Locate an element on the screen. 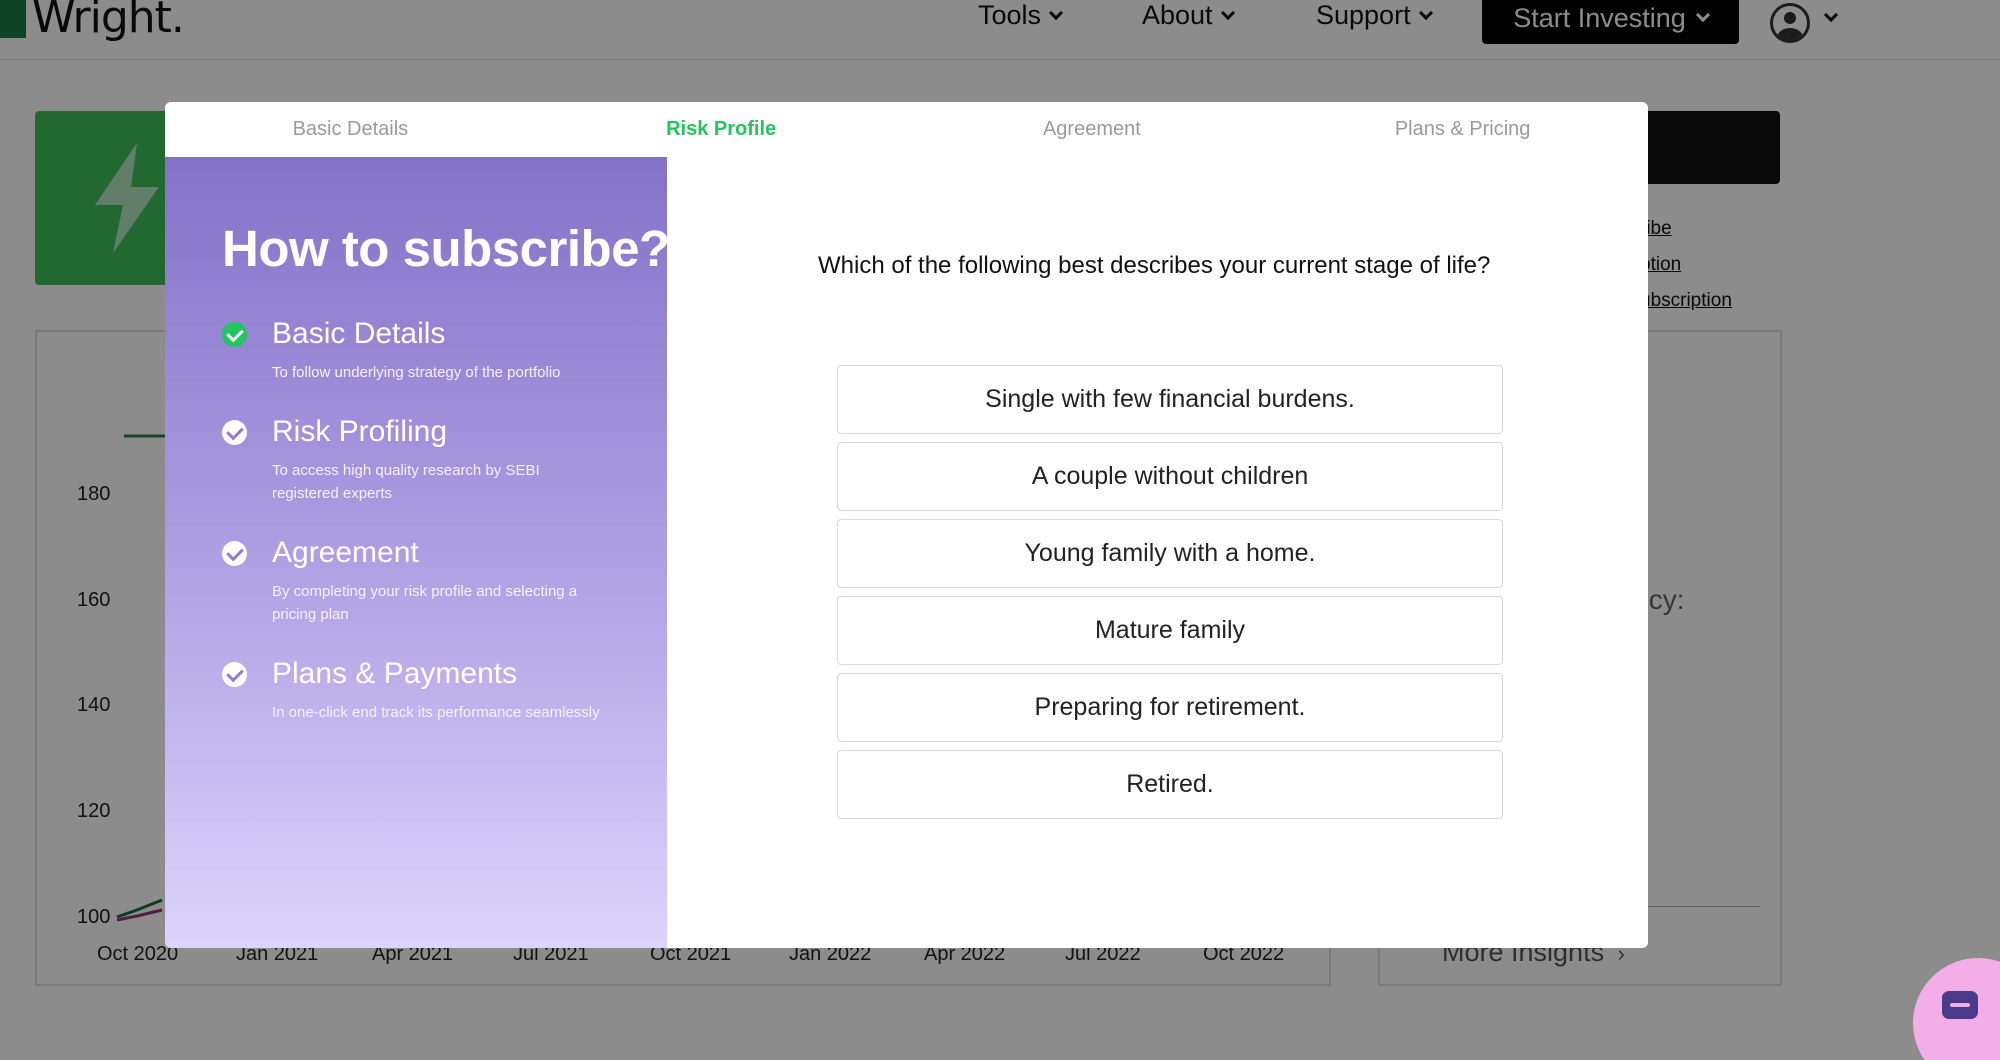 The width and height of the screenshot is (2000, 1060). tab-risk-profile: Risk Profile is located at coordinates (721, 129).